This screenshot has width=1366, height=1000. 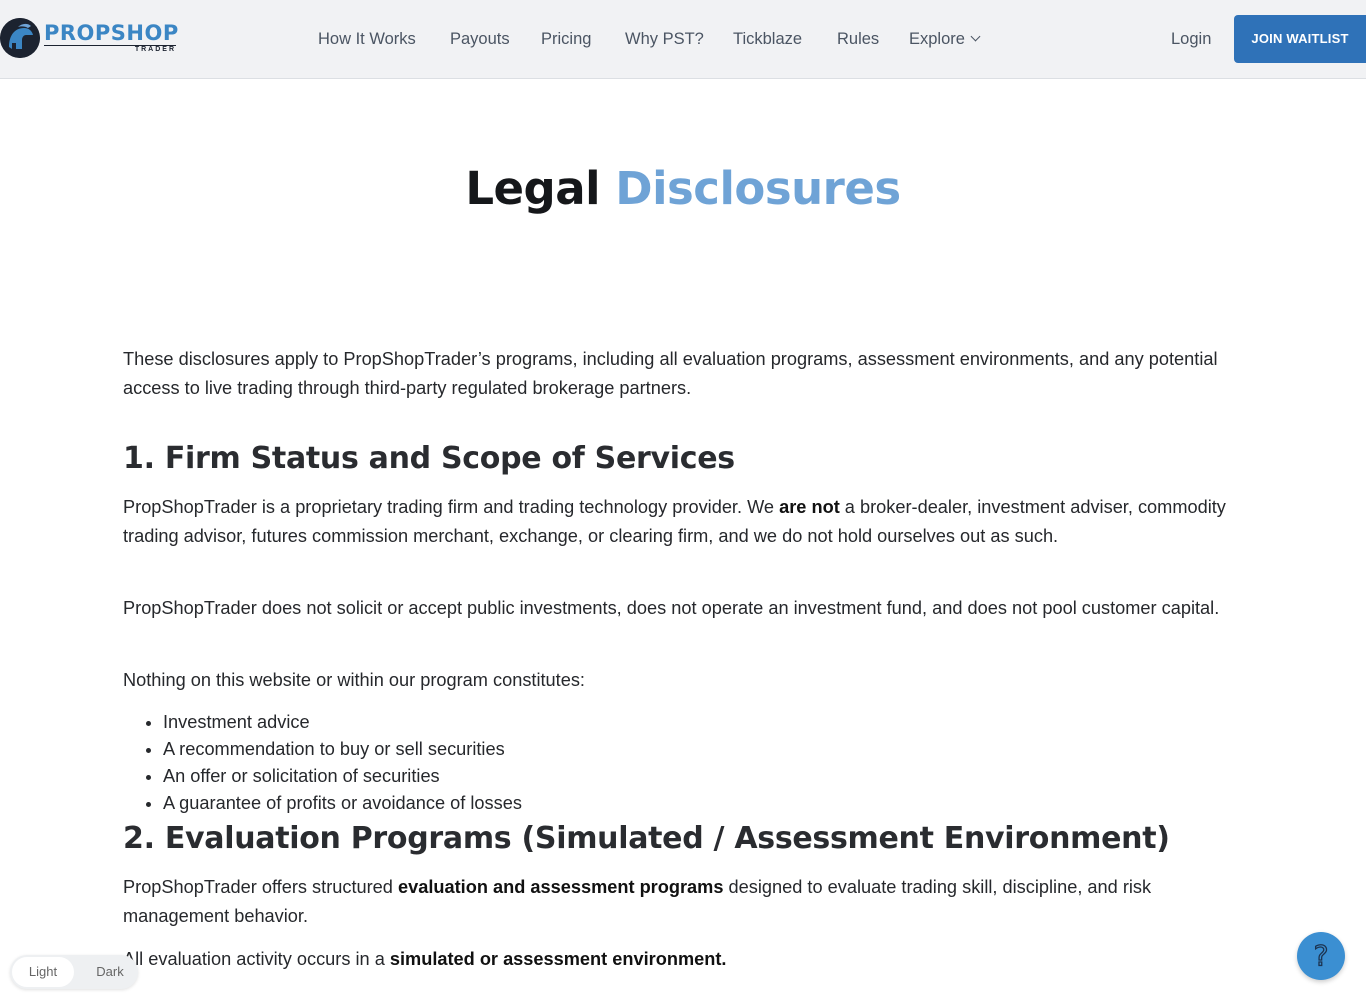 What do you see at coordinates (480, 39) in the screenshot?
I see `nav-payouts: Payouts` at bounding box center [480, 39].